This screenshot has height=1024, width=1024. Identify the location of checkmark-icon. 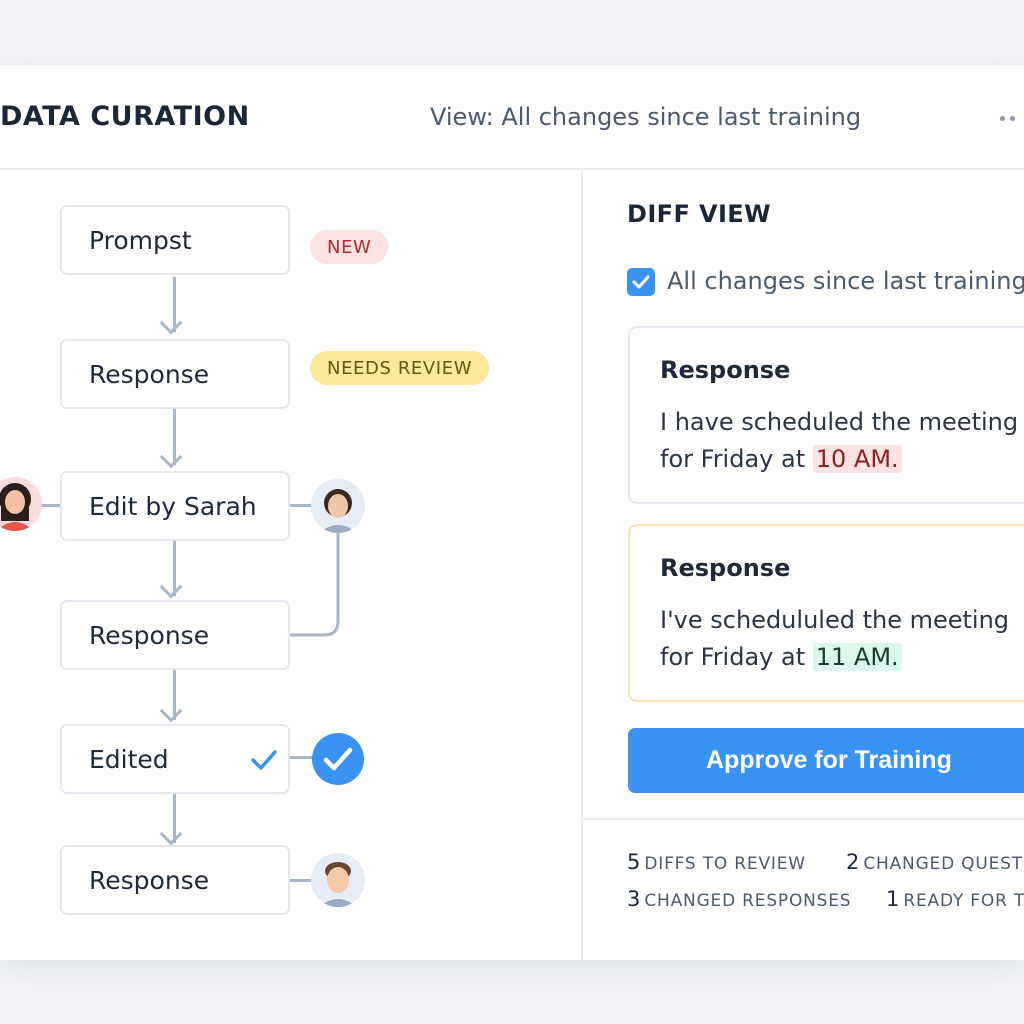
(264, 760).